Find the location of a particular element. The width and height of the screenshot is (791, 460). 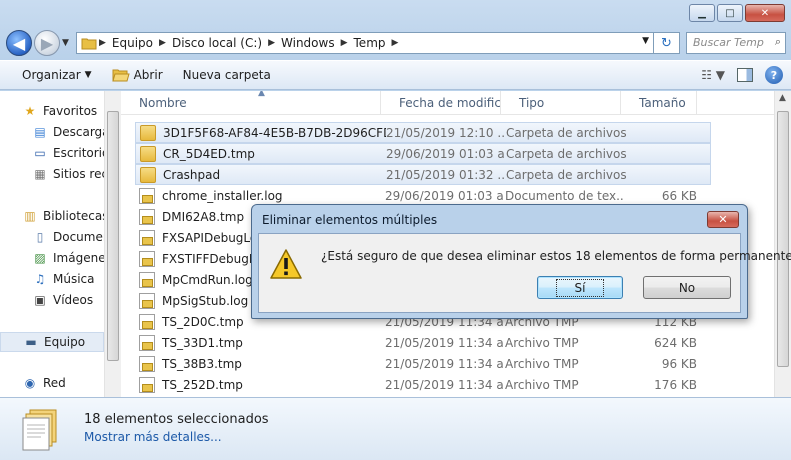

dialog-close-button: ✕ is located at coordinates (723, 219).